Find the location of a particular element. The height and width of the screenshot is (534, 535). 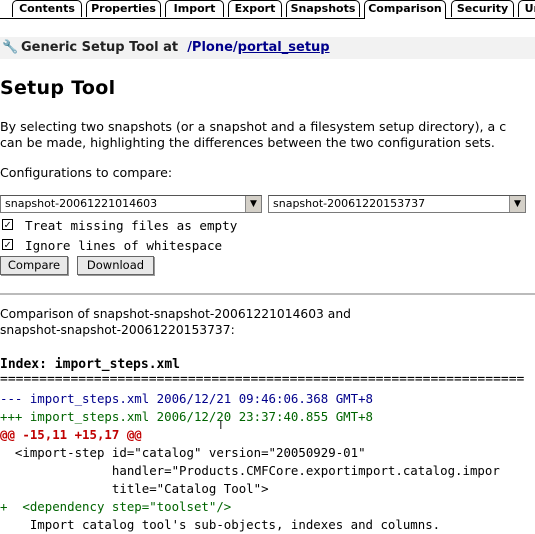

right-snapshot-select: snapshot-20061220153737 ▼ is located at coordinates (397, 204).